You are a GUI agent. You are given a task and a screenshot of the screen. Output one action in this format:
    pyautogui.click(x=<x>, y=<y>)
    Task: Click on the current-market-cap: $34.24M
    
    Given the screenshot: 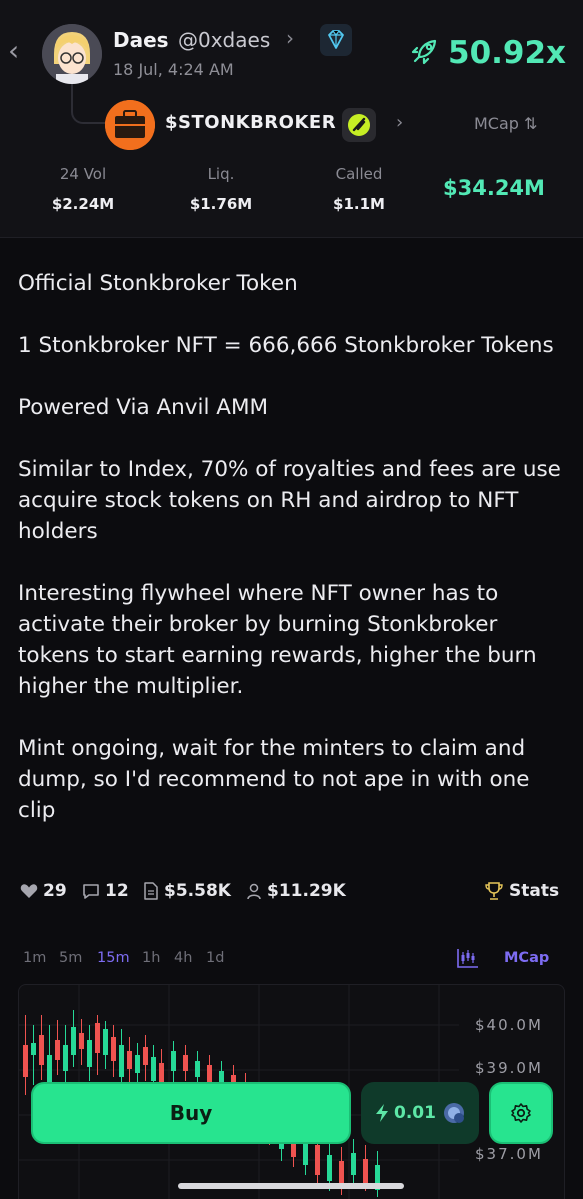 What is the action you would take?
    pyautogui.click(x=494, y=188)
    